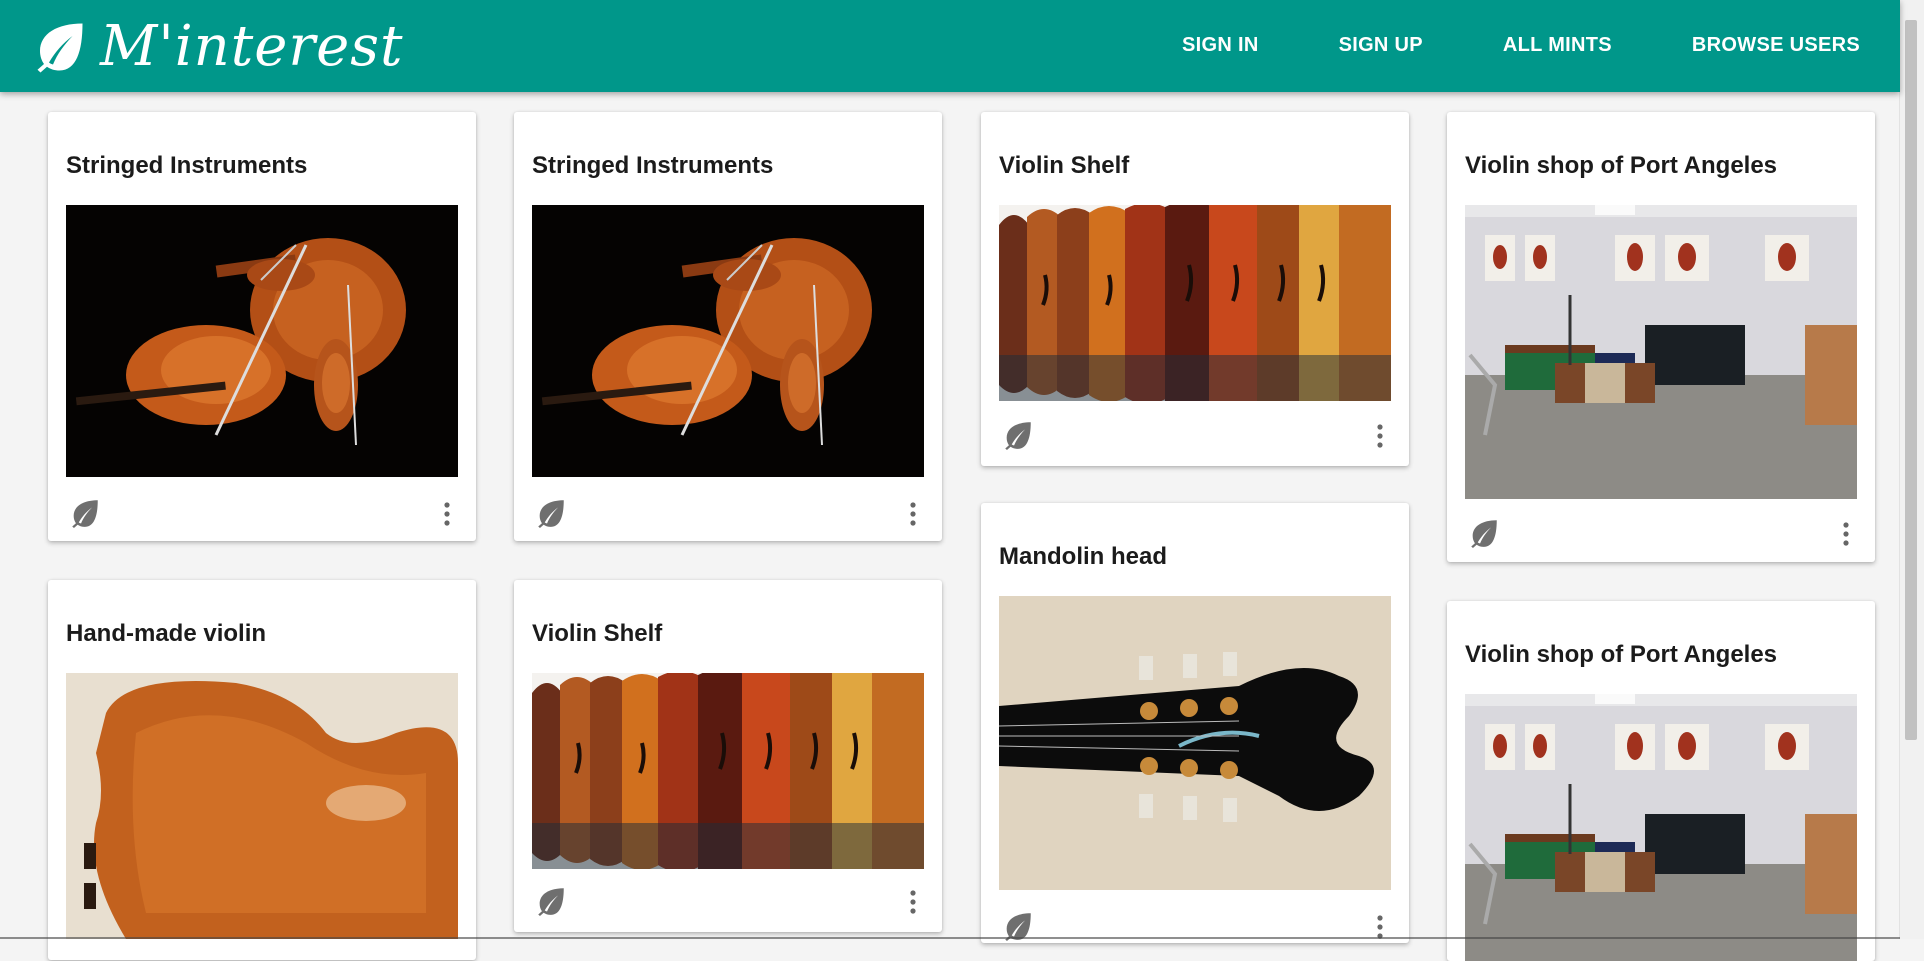 The image size is (1924, 961). I want to click on card-title: Hand-made violin, so click(166, 633).